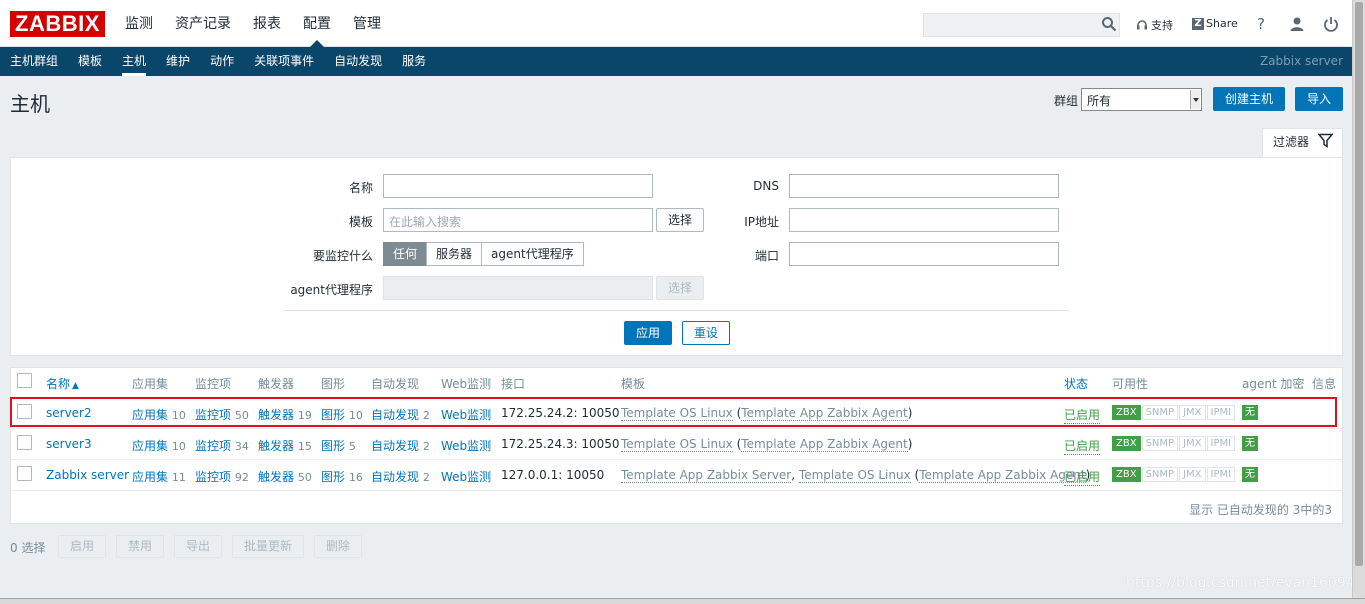 Image resolution: width=1365 pixels, height=604 pixels. I want to click on share-z-icon: Z, so click(1198, 23).